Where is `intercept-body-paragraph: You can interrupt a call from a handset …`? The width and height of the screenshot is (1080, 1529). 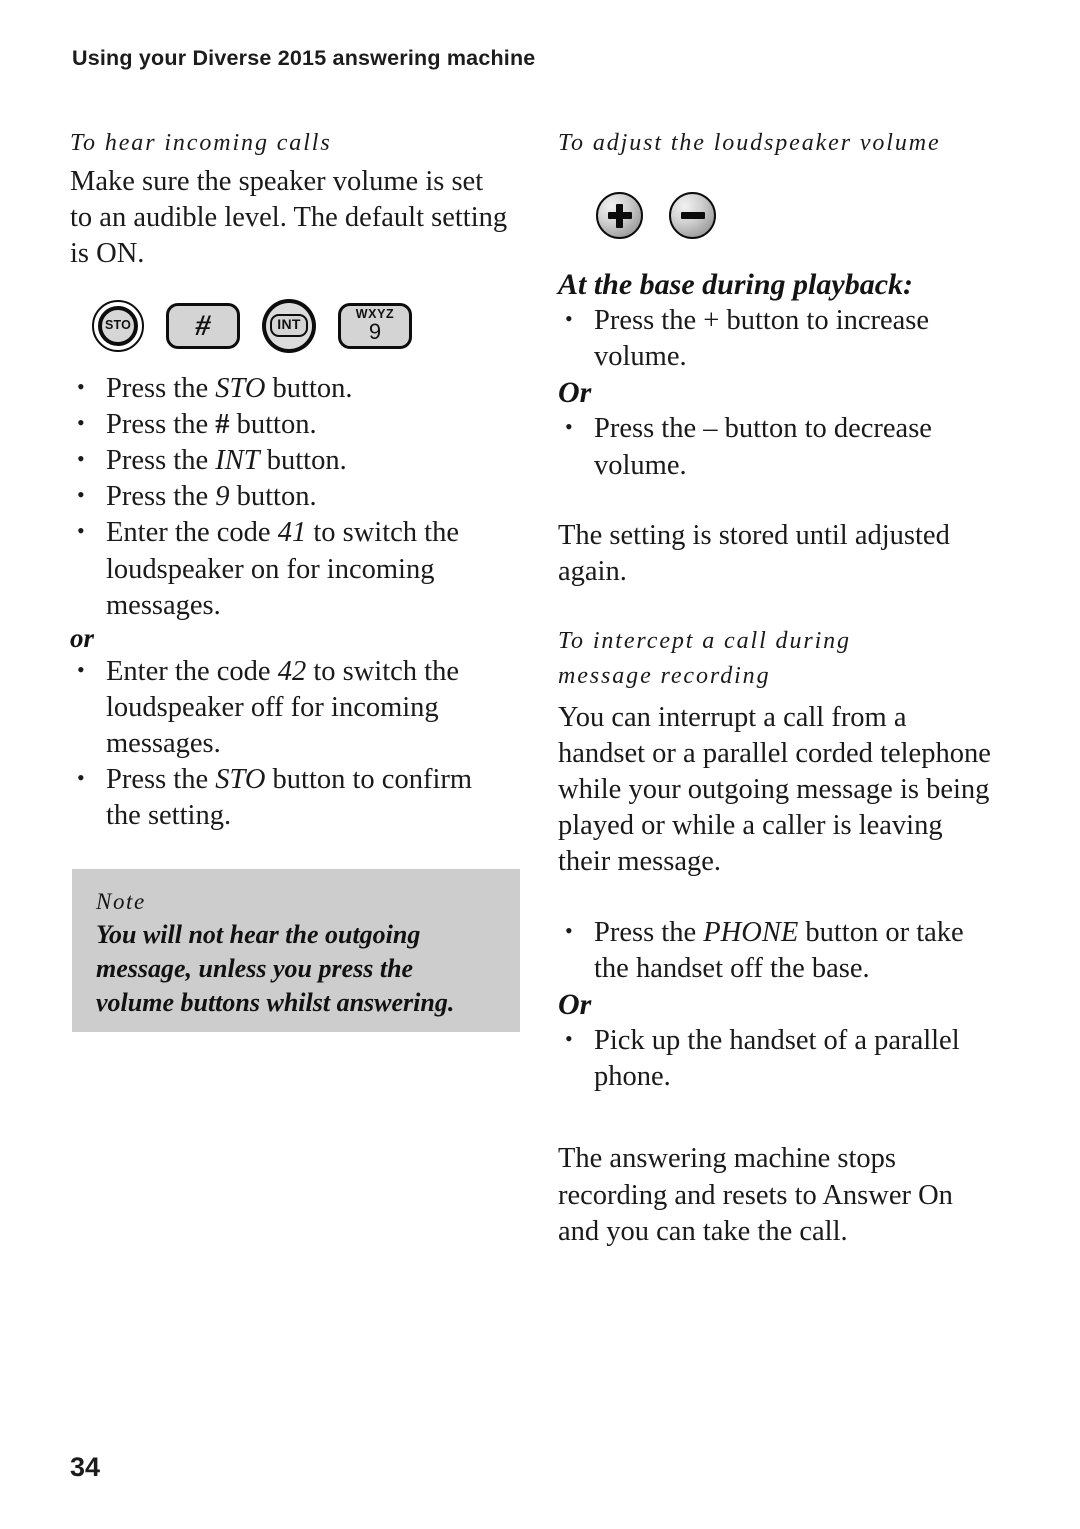 intercept-body-paragraph: You can interrupt a call from a handset … is located at coordinates (774, 789).